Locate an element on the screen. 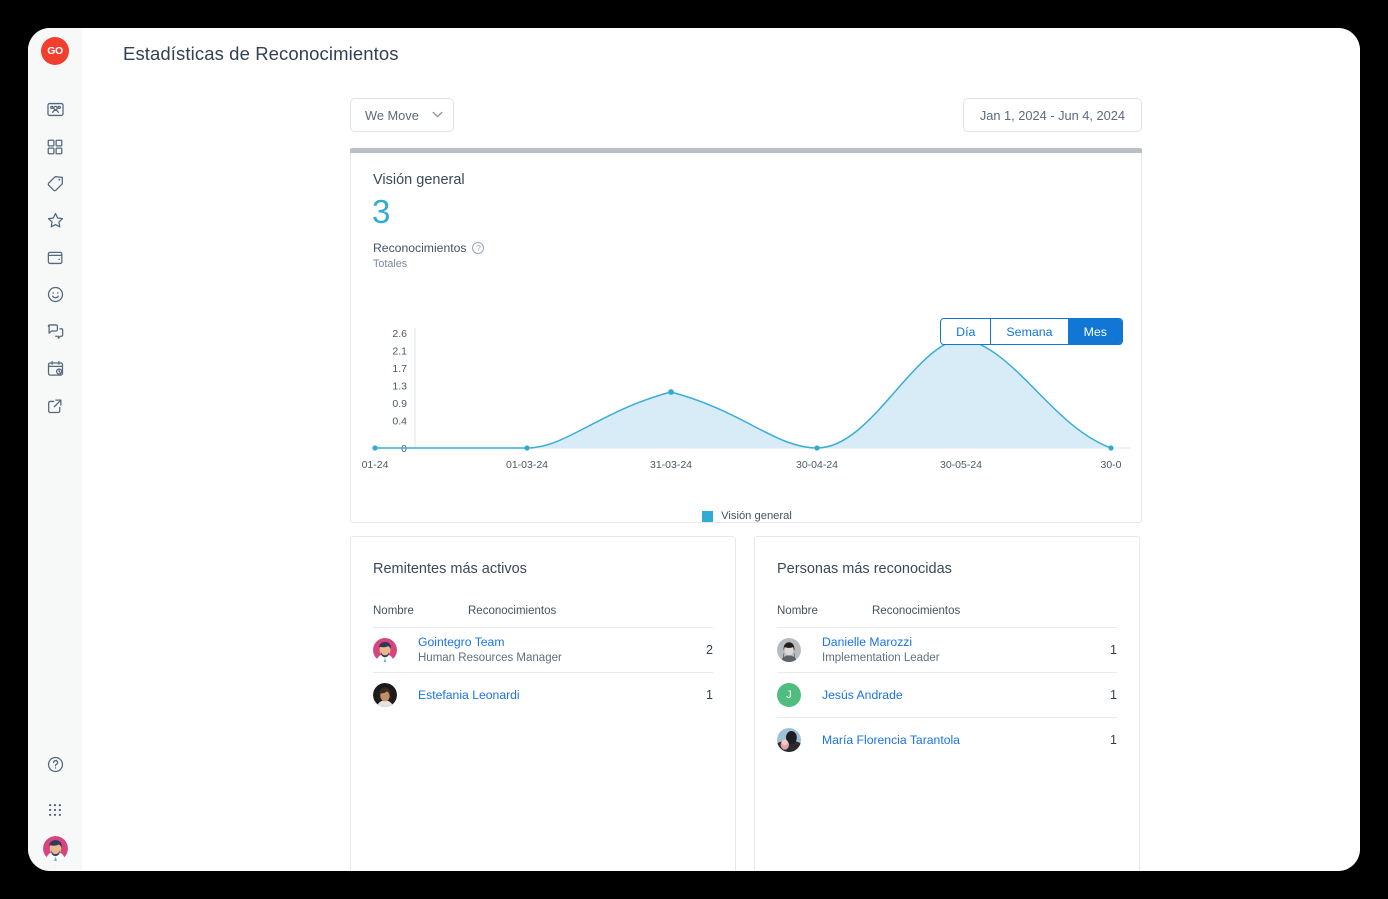  sidebar: GO is located at coordinates (55, 449).